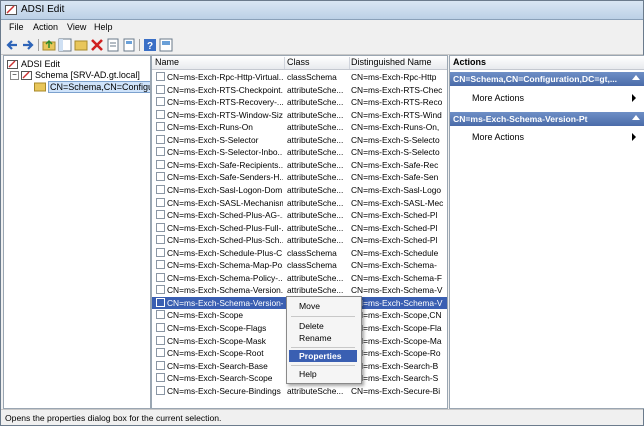  What do you see at coordinates (28, 45) in the screenshot?
I see `forward-icon` at bounding box center [28, 45].